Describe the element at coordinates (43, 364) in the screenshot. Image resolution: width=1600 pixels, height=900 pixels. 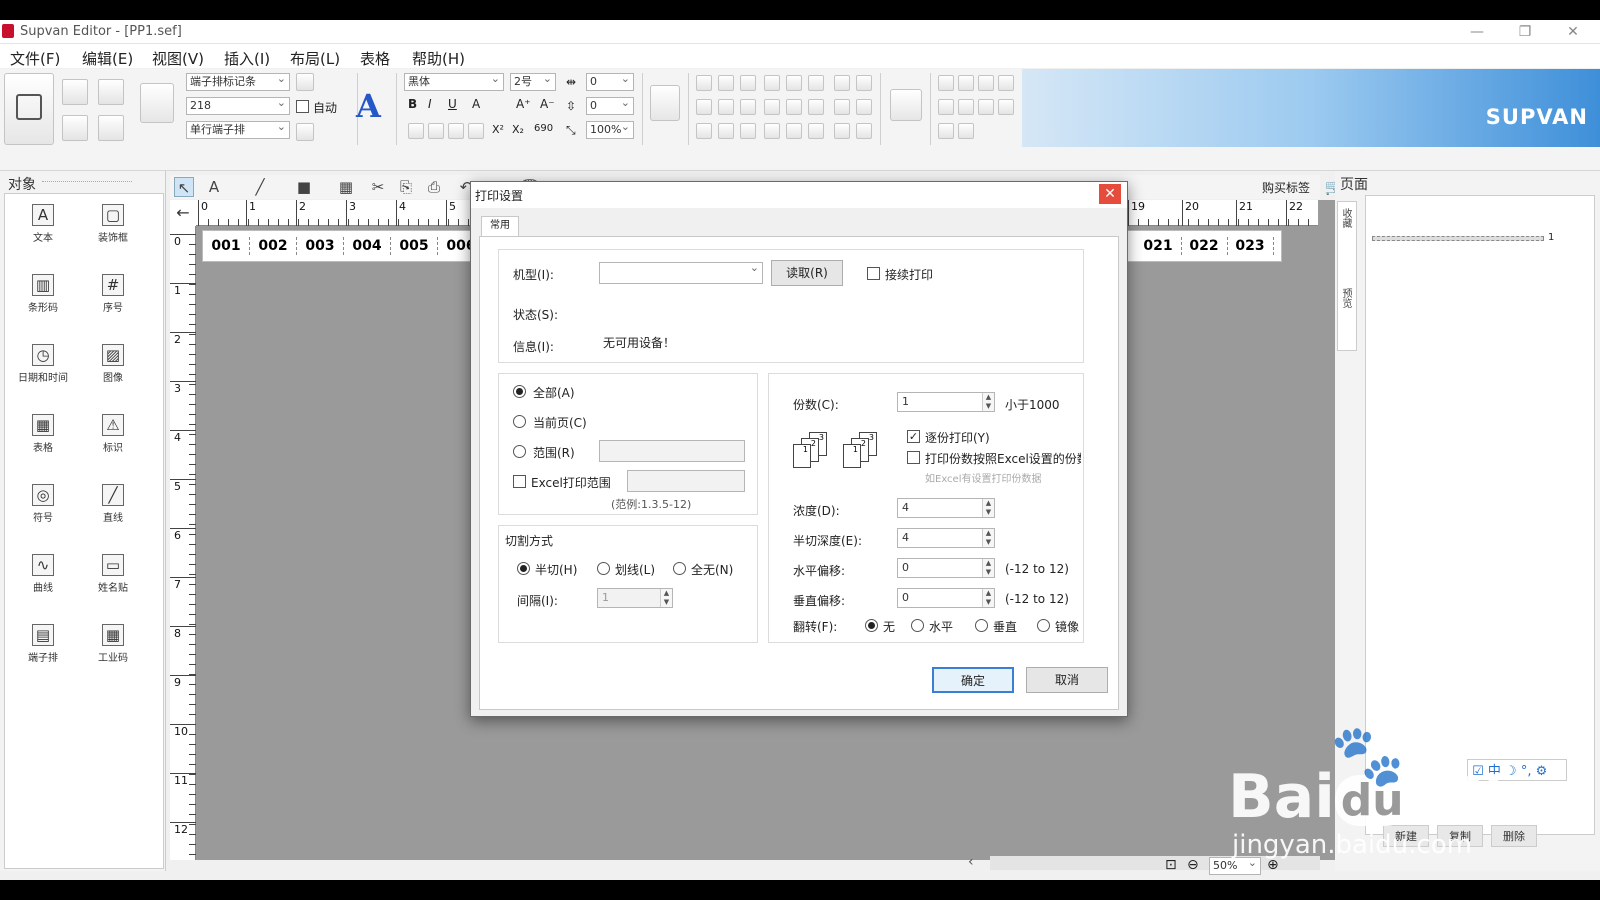
I see `object-datetime: ◷ 日期和时间` at that location.